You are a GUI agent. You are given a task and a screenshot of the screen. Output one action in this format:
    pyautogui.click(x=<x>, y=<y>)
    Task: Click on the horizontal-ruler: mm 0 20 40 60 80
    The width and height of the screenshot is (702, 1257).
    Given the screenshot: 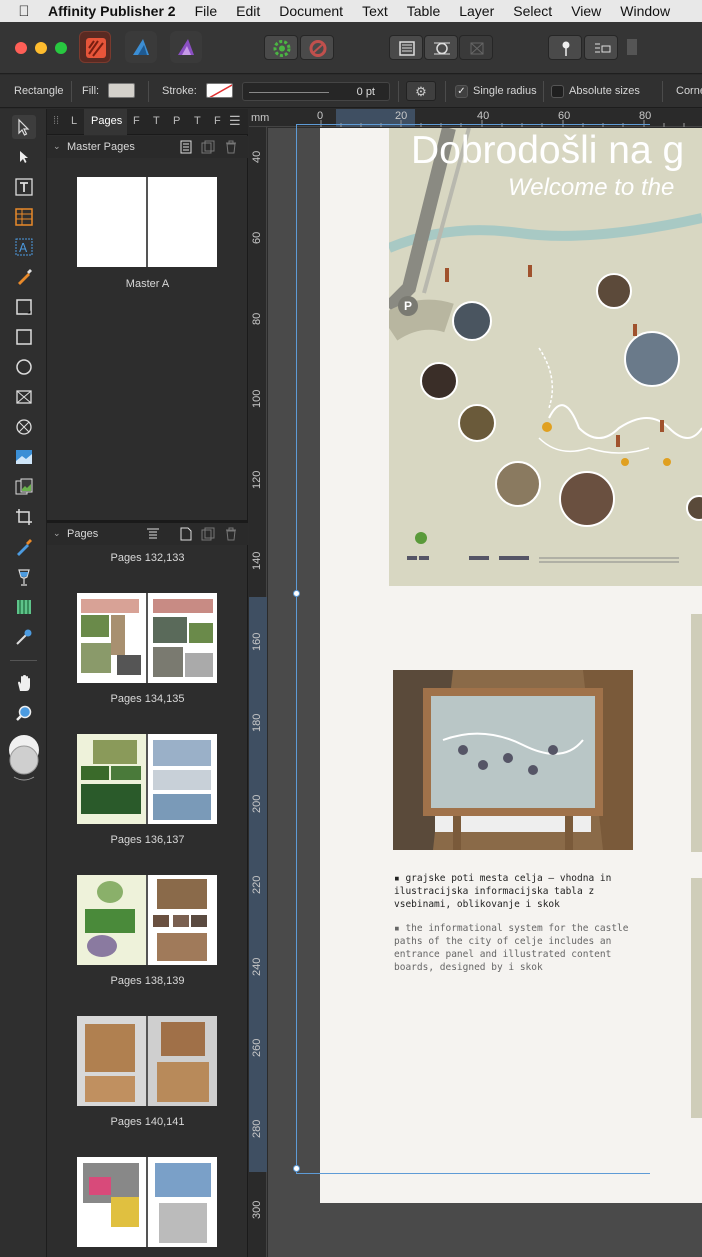 What is the action you would take?
    pyautogui.click(x=475, y=118)
    